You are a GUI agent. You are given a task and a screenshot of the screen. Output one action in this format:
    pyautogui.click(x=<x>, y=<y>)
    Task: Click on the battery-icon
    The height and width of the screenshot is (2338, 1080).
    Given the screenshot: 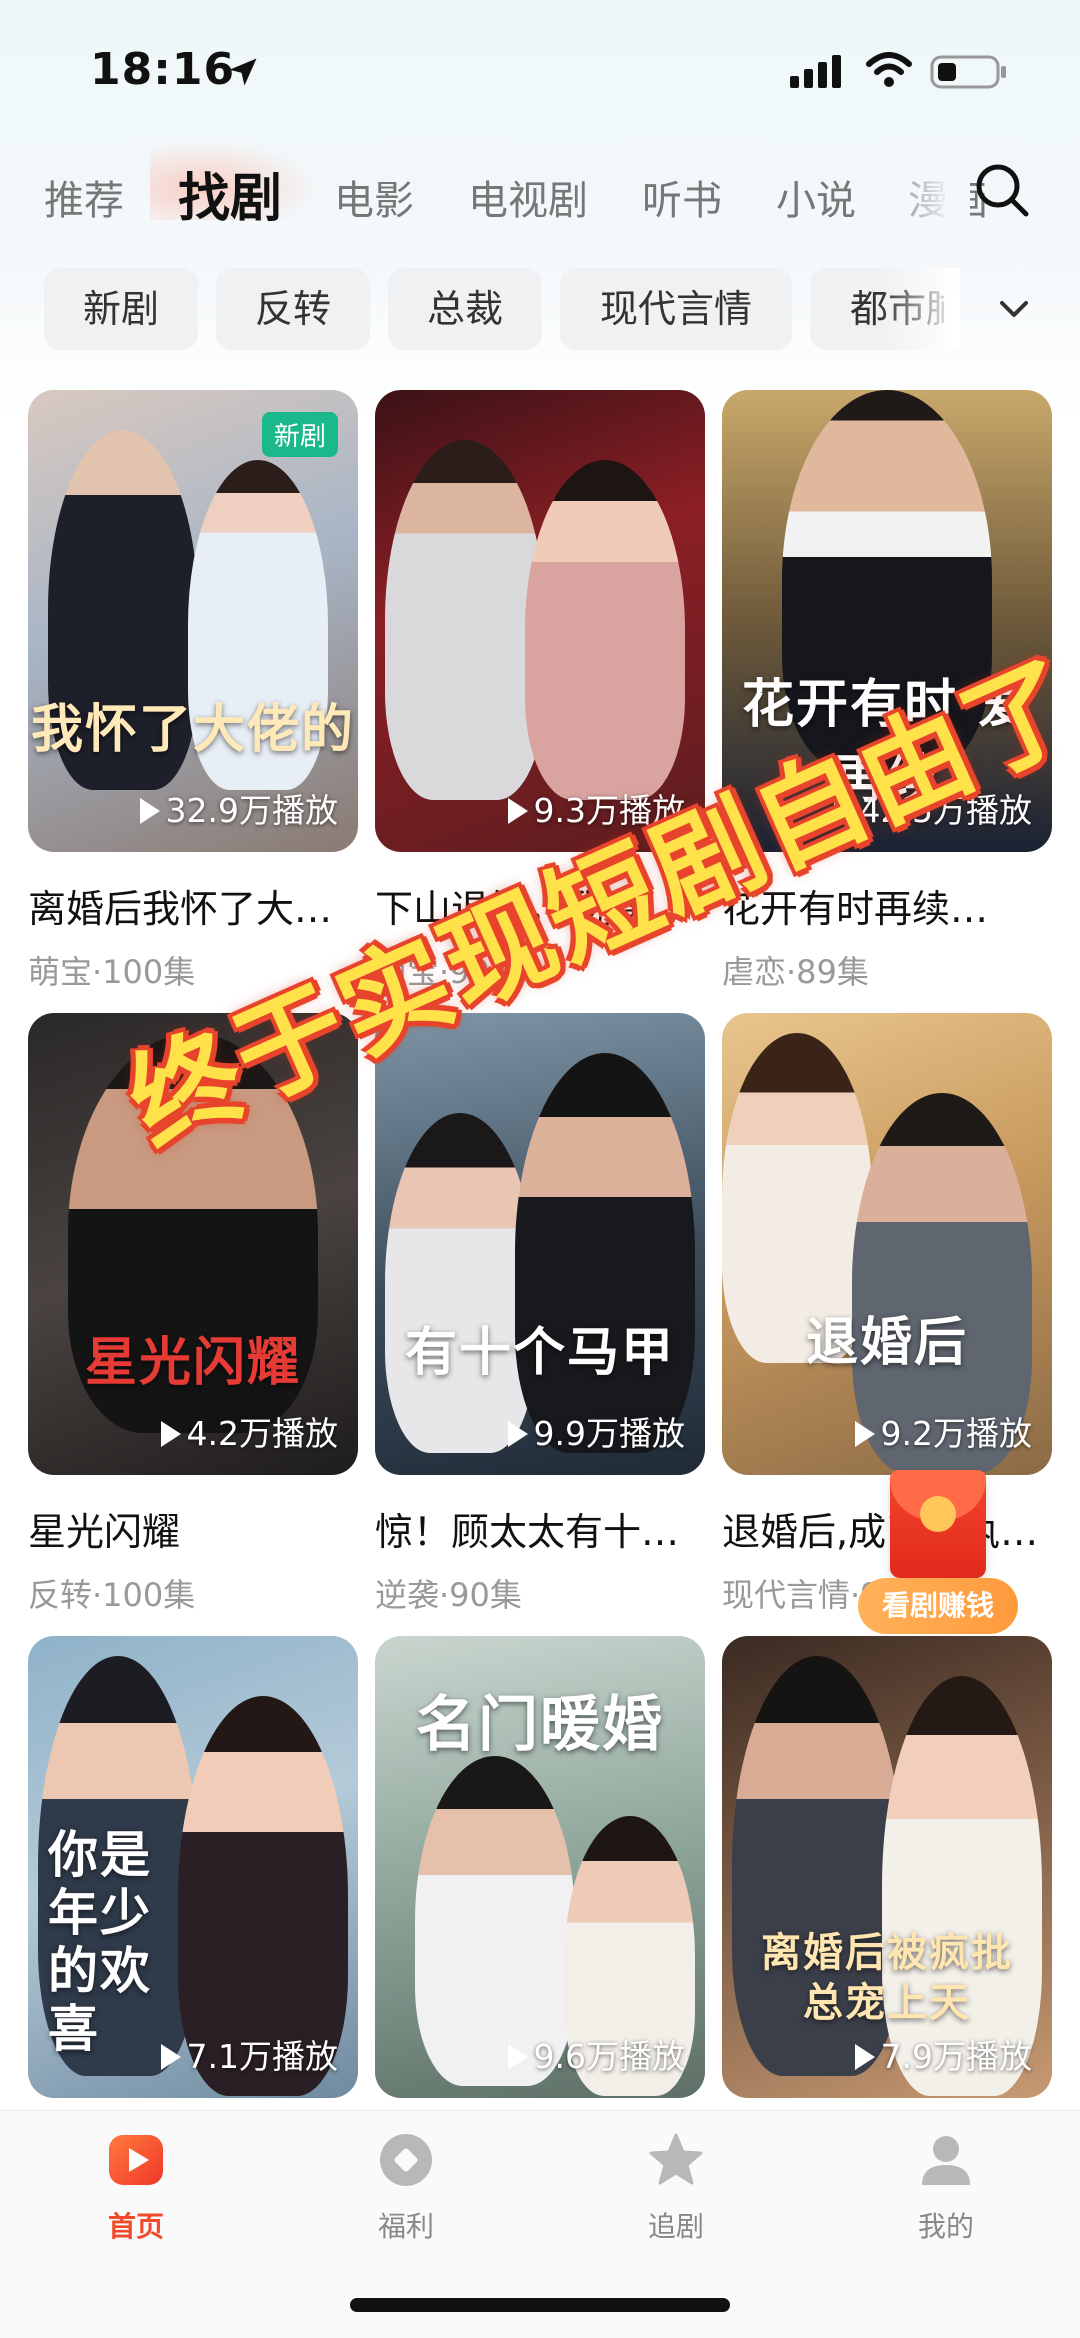 What is the action you would take?
    pyautogui.click(x=968, y=72)
    